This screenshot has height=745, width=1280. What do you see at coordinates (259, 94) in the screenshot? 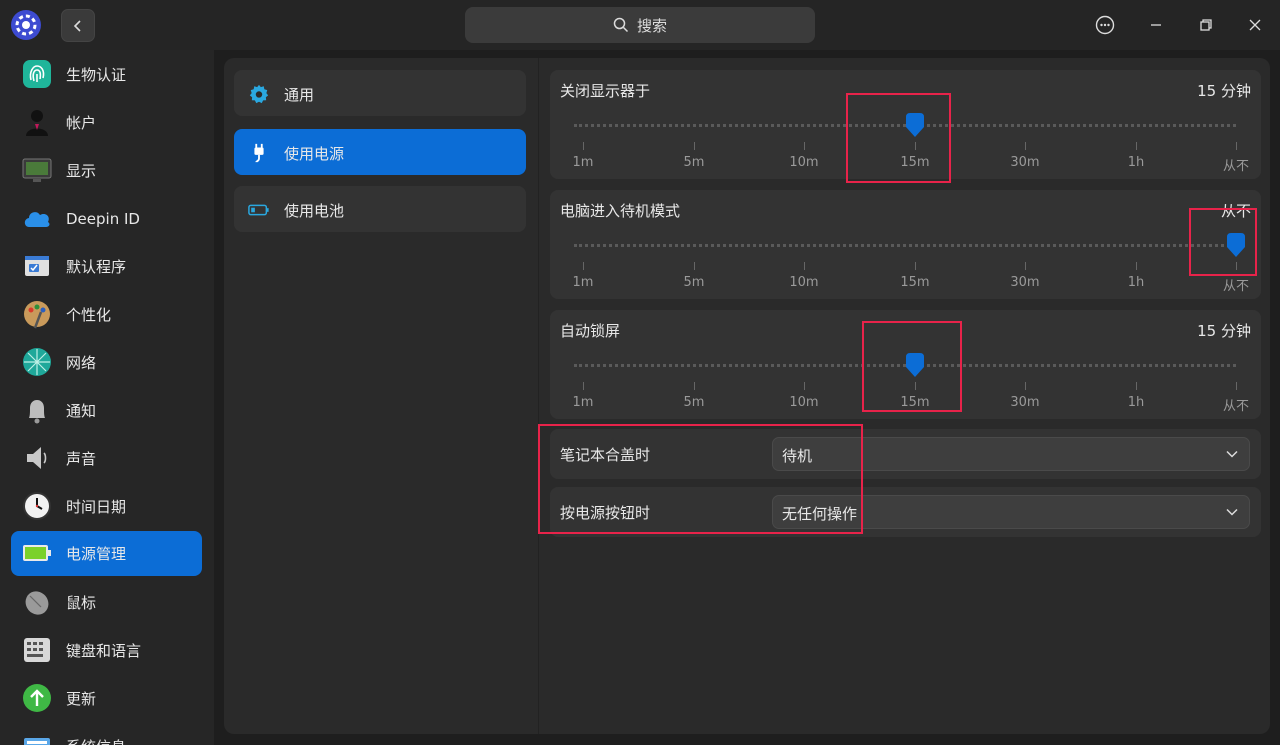
I see `gear-icon` at bounding box center [259, 94].